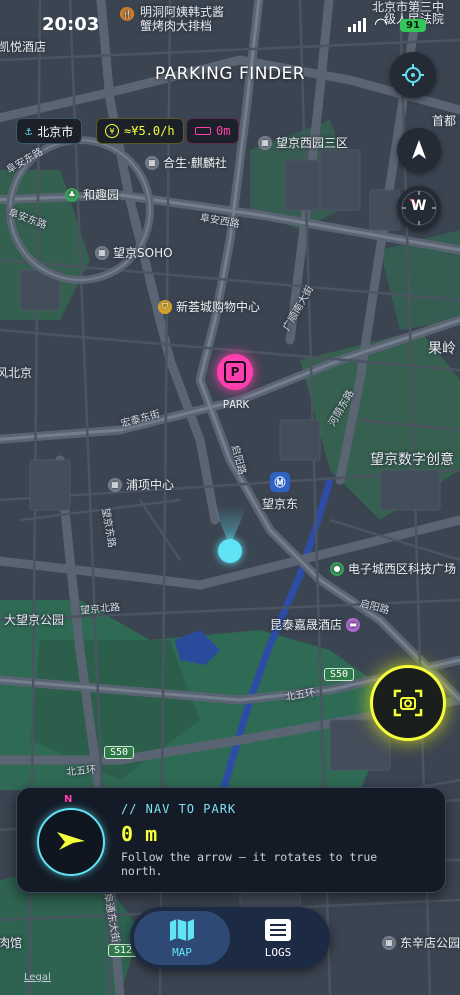  What do you see at coordinates (16, 373) in the screenshot?
I see `map-label-fenglin: 风北京` at bounding box center [16, 373].